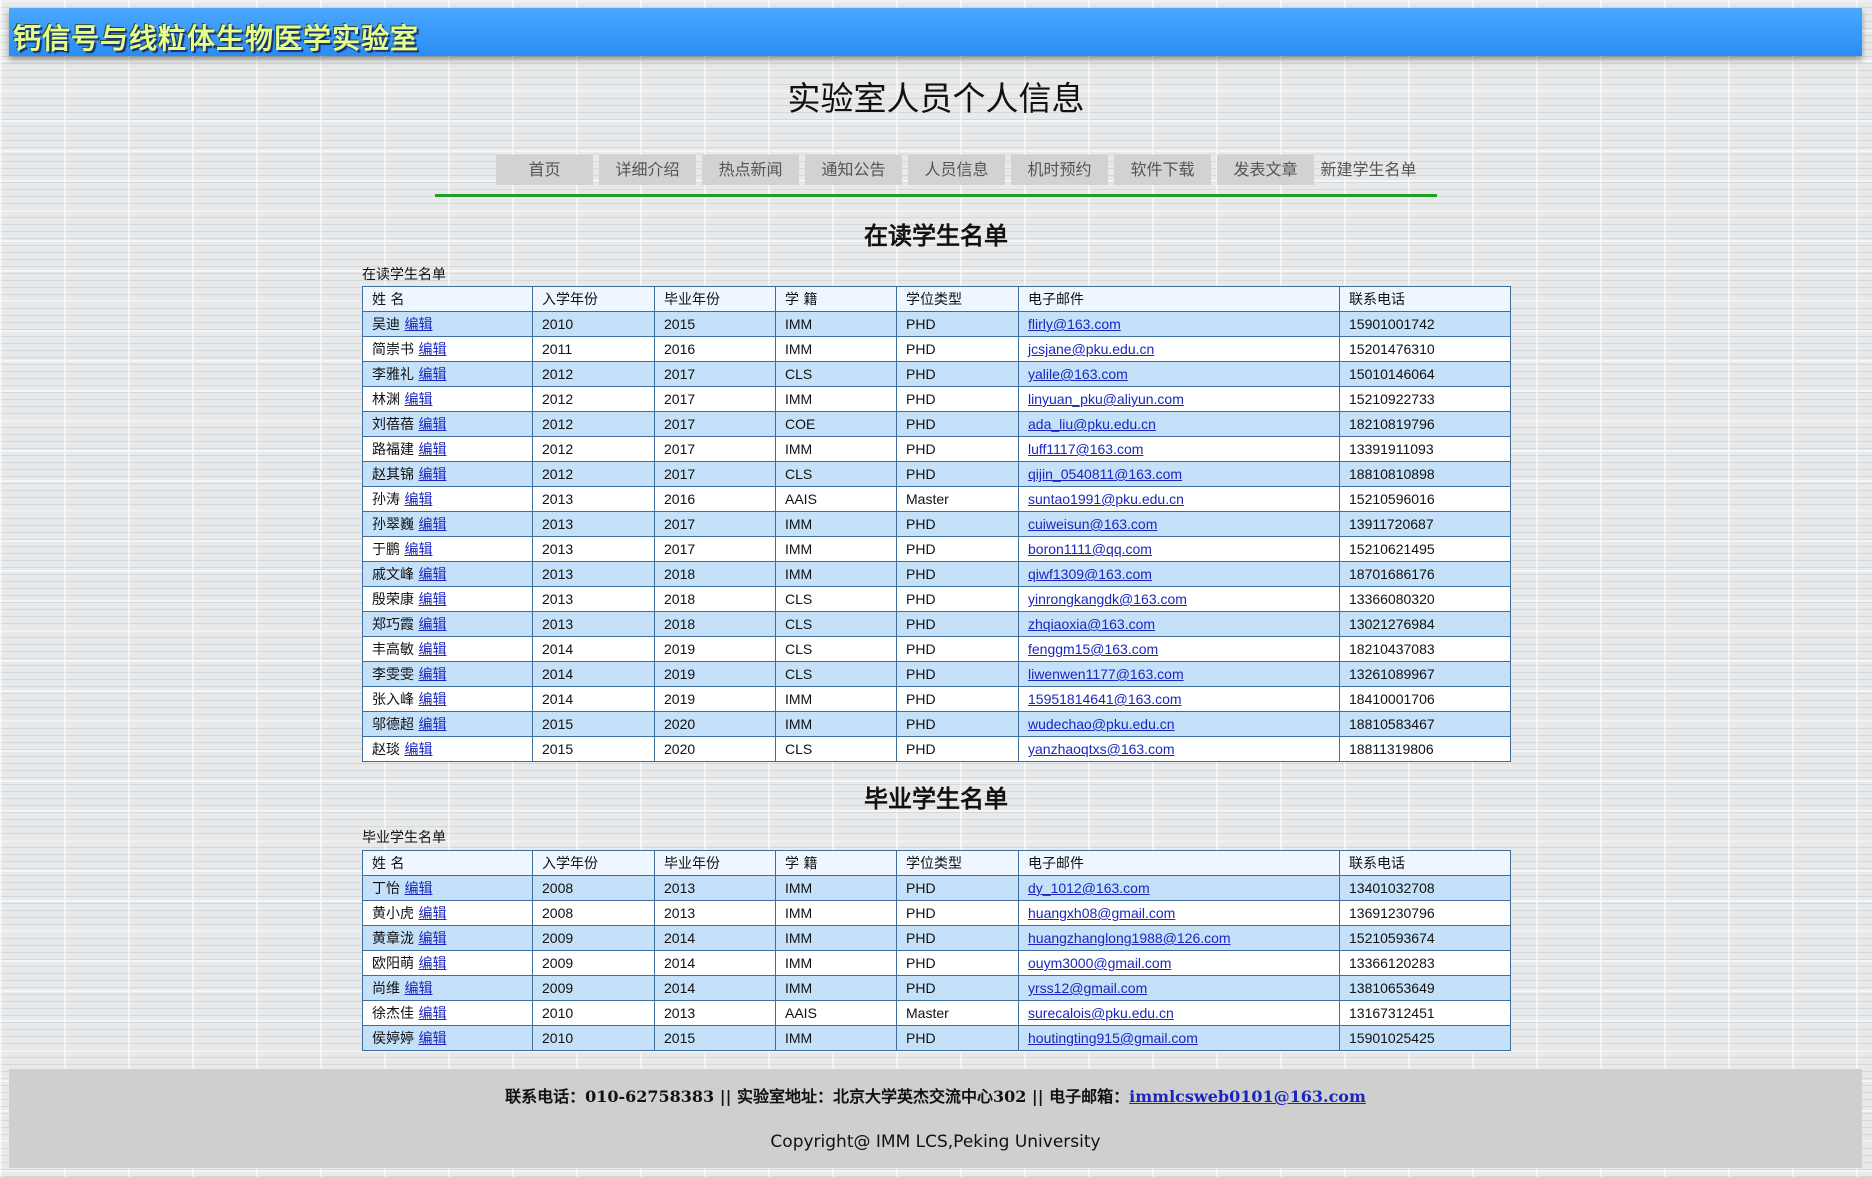 The width and height of the screenshot is (1872, 1177). What do you see at coordinates (750, 170) in the screenshot?
I see `nav-news: 热点新闻` at bounding box center [750, 170].